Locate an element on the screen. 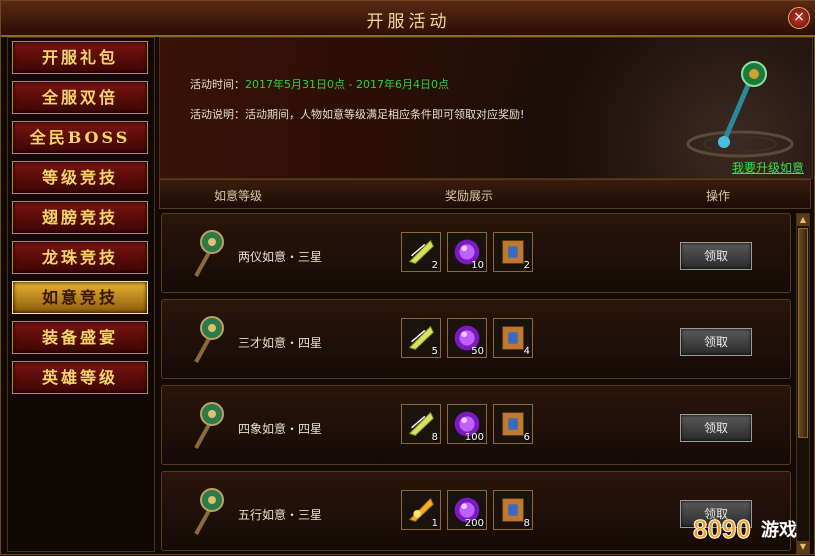 This screenshot has height=556, width=815. column-header: 如意等级 奖励展示 操作 is located at coordinates (485, 194).